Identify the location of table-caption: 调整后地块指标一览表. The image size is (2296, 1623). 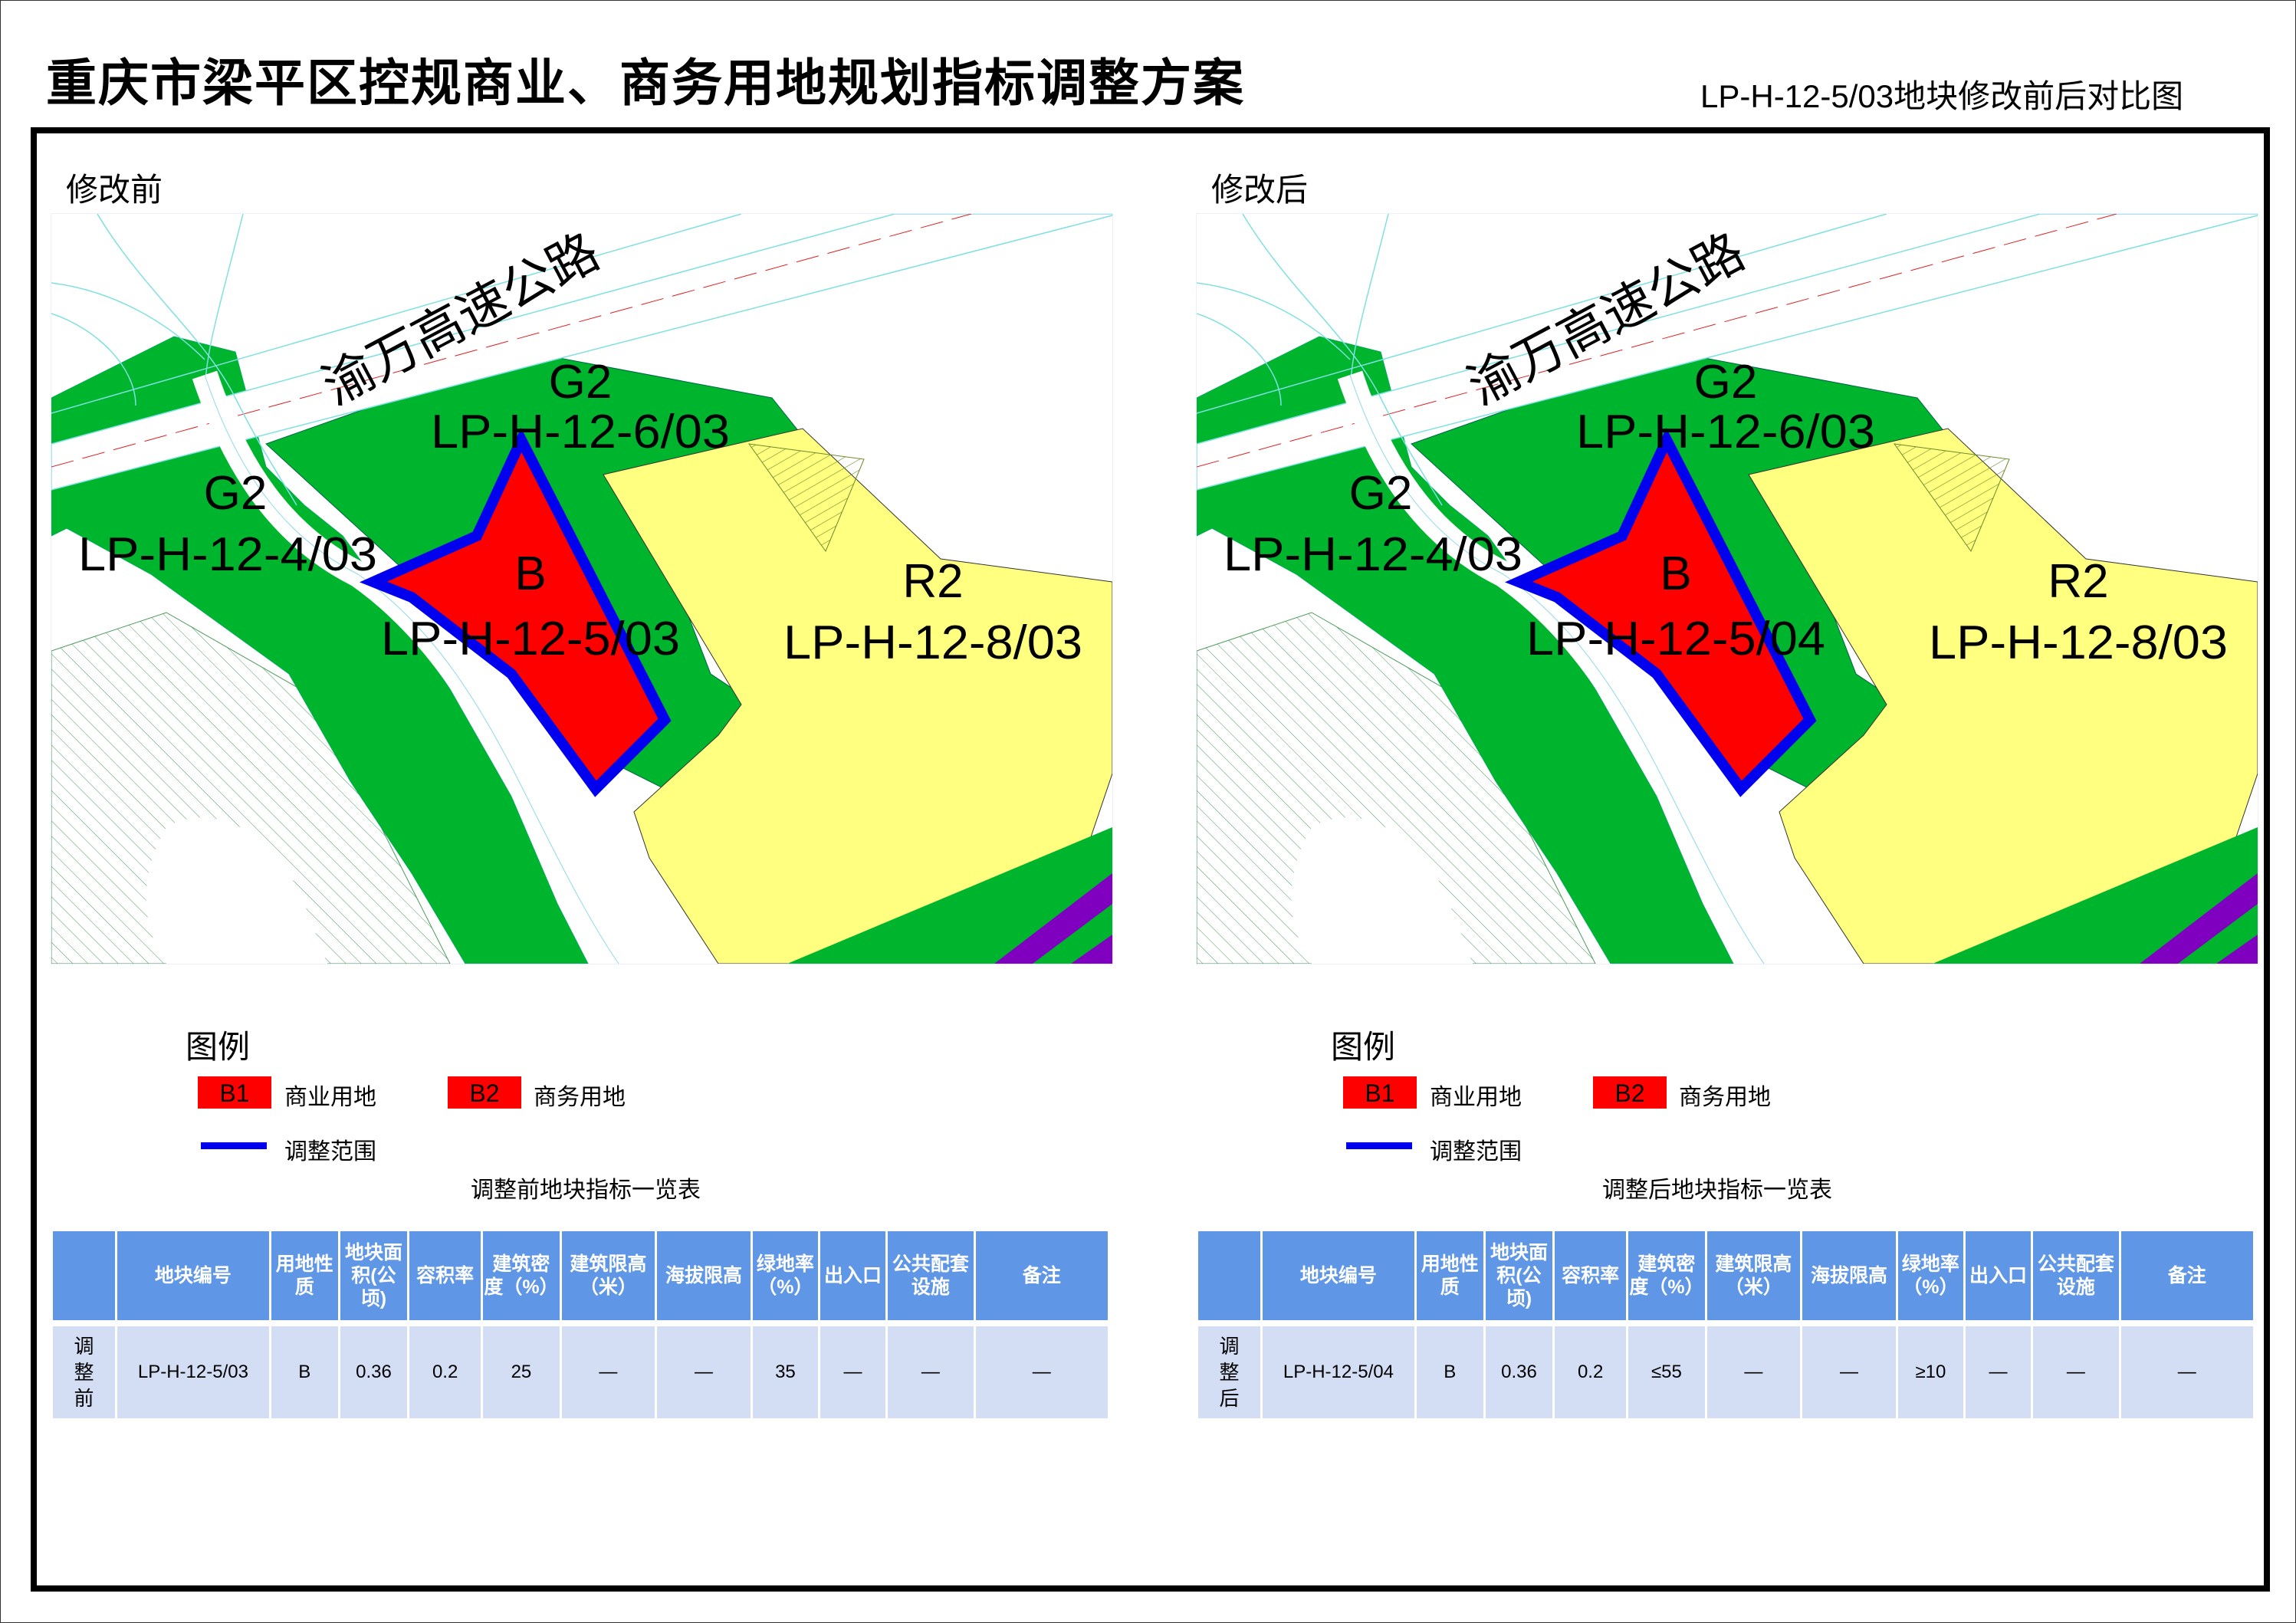
(1717, 1190).